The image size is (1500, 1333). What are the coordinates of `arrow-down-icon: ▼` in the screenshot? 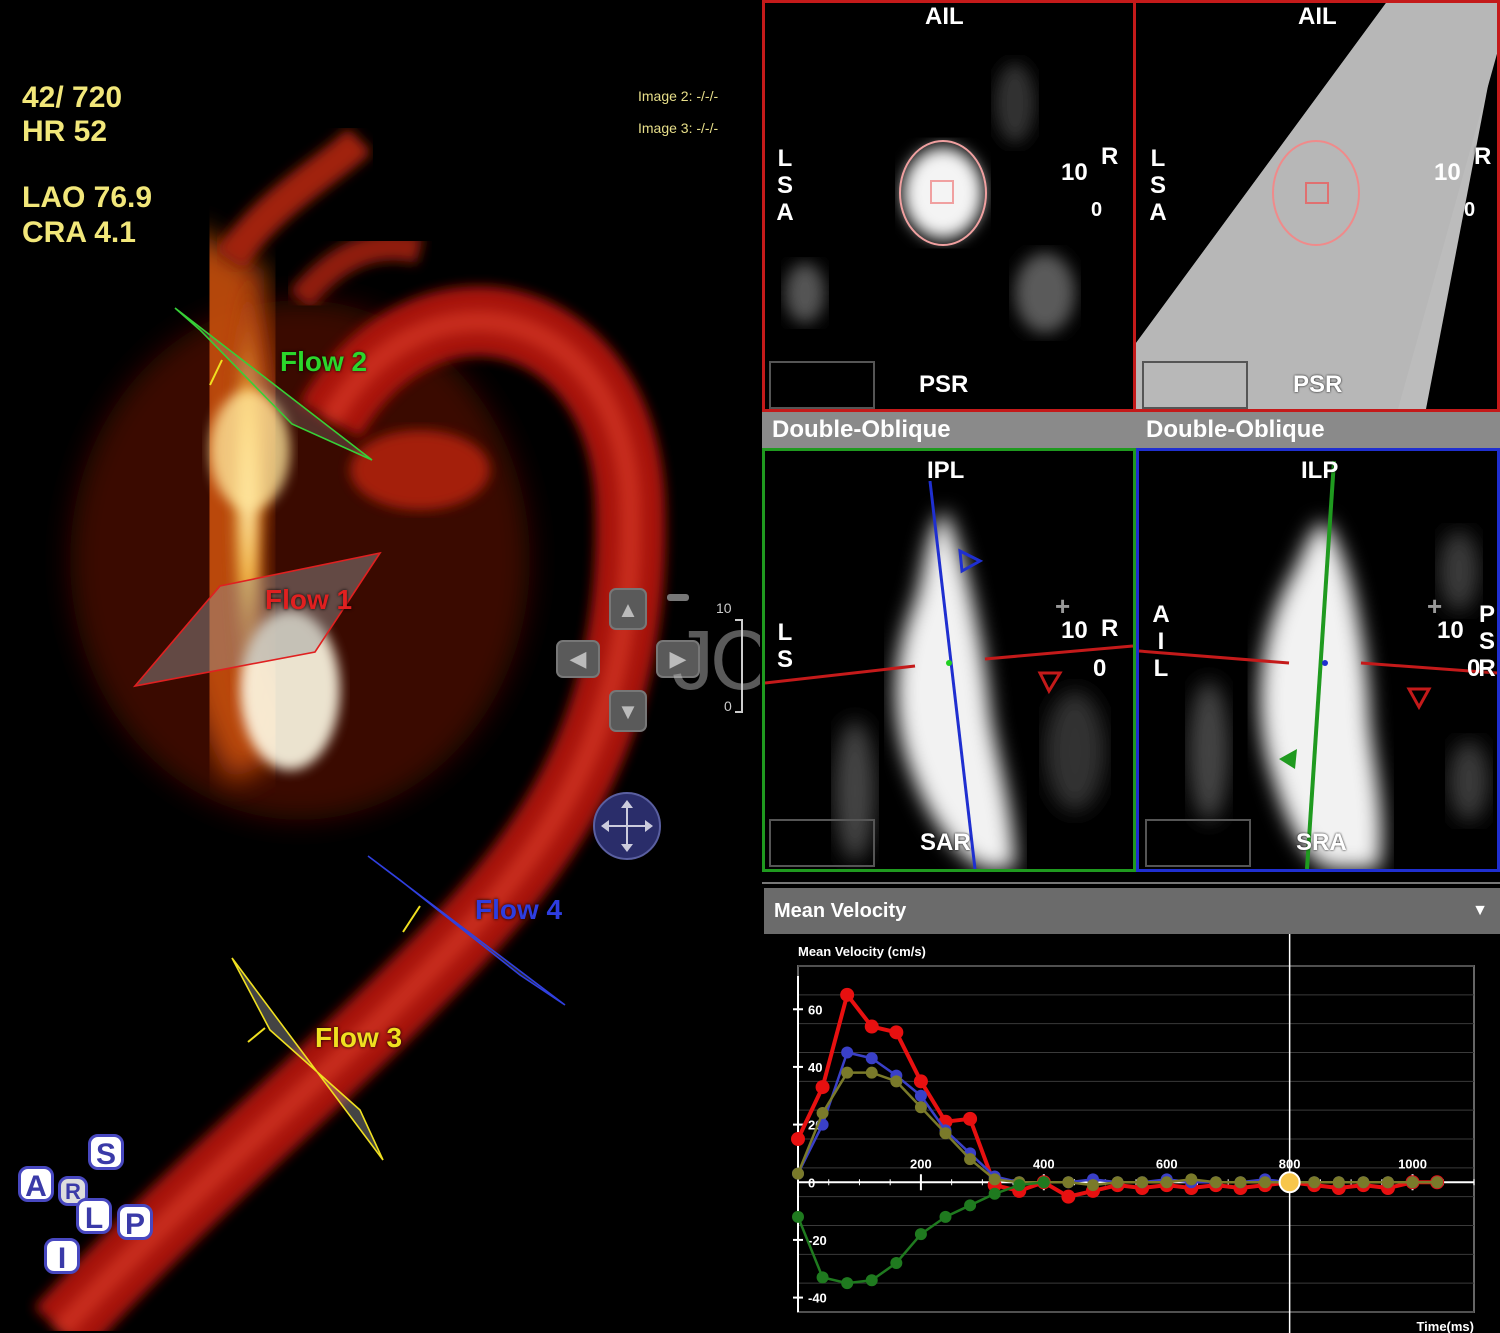 It's located at (628, 711).